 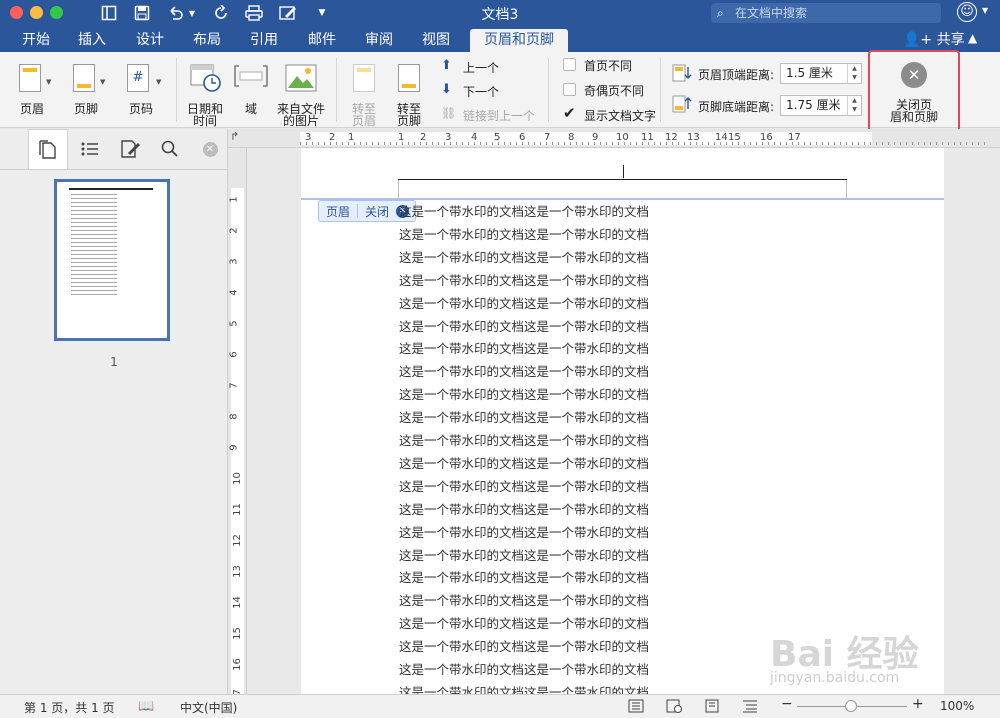 I want to click on baidu-watermark-url: jingyan.baidu.com, so click(x=835, y=678).